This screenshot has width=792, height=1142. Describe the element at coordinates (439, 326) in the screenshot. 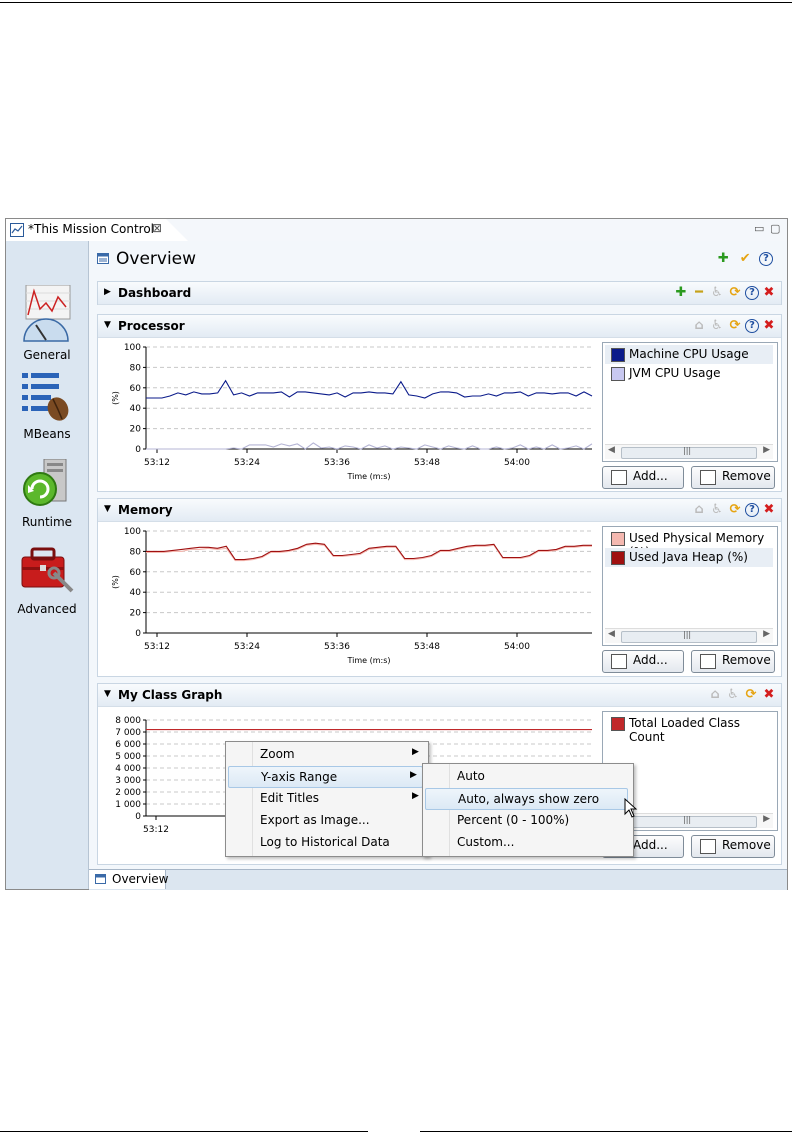

I see `processor-header: ▼ Processor ⌂ ♿ ⟳? ✖` at that location.